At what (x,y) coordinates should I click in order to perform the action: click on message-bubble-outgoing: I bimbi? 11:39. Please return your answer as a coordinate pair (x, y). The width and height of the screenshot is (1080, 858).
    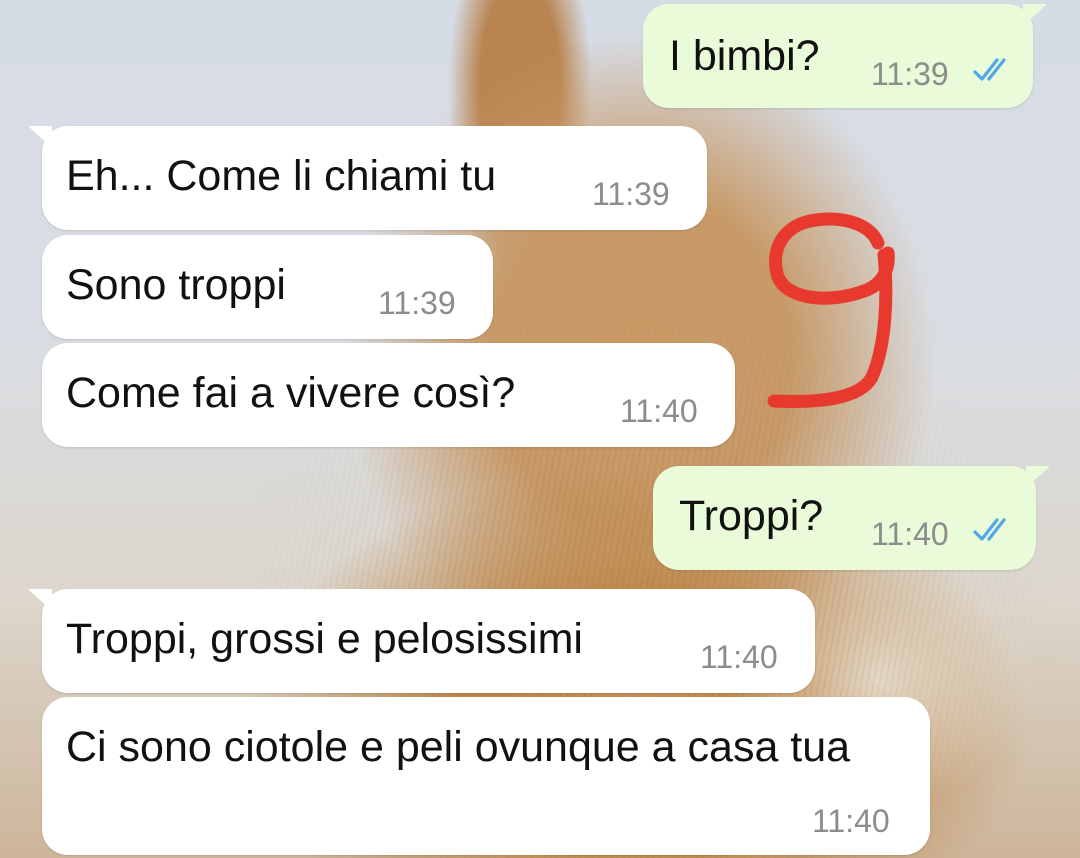
    Looking at the image, I should click on (845, 56).